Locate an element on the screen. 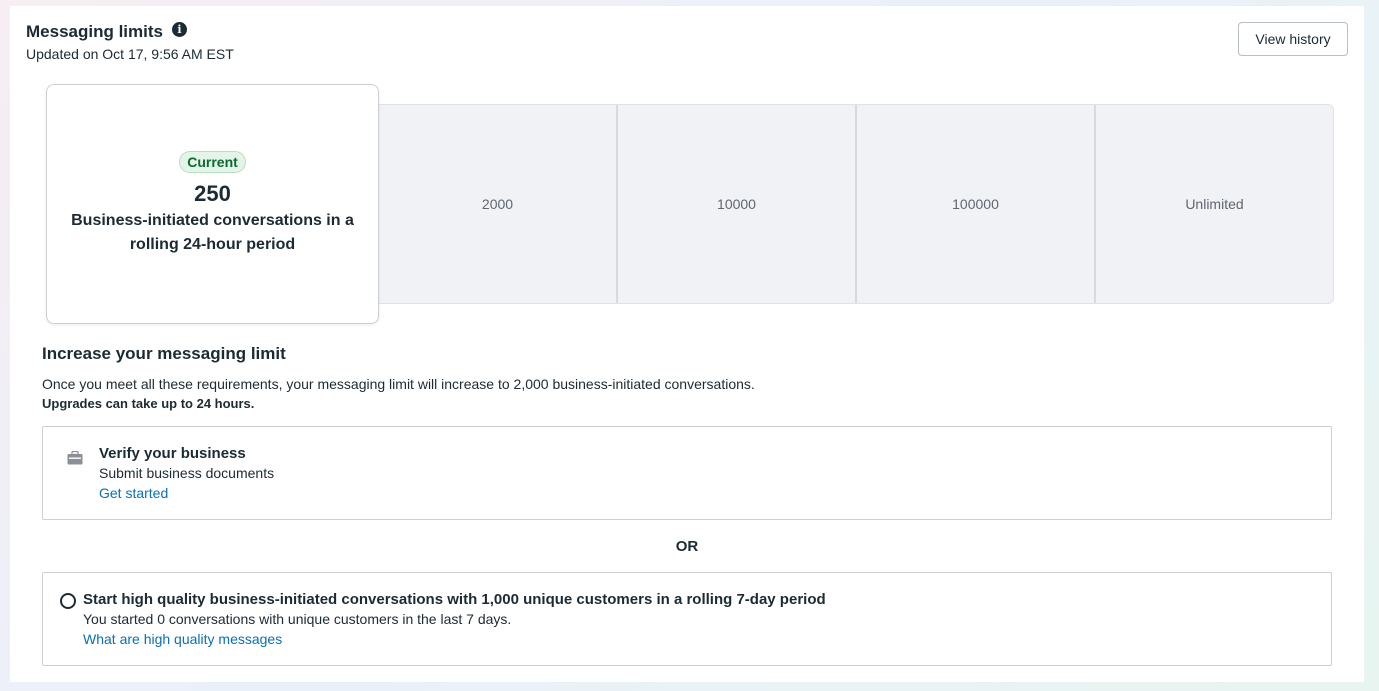 Image resolution: width=1379 pixels, height=691 pixels. info-icon: i is located at coordinates (179, 29).